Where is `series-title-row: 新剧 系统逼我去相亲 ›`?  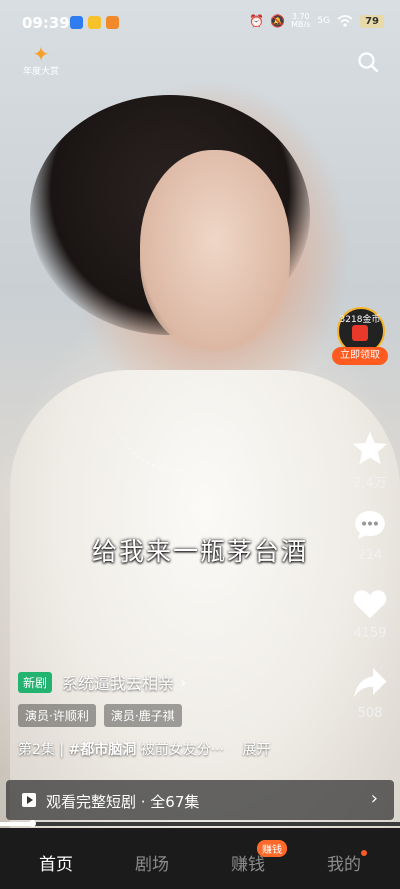 series-title-row: 新剧 系统逼我去相亲 › is located at coordinates (178, 682).